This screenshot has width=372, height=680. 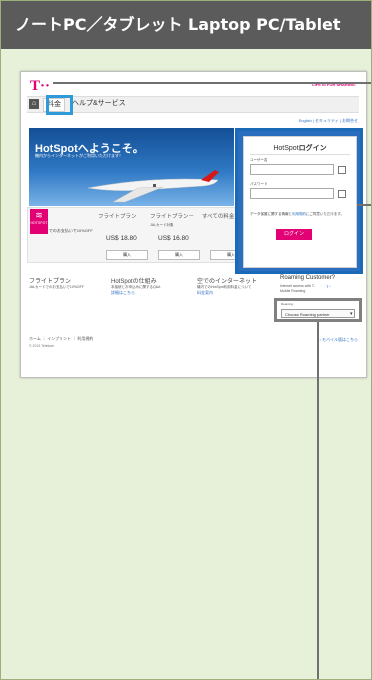 What do you see at coordinates (134, 282) in the screenshot?
I see `feature-title: HotSpotの仕組み` at bounding box center [134, 282].